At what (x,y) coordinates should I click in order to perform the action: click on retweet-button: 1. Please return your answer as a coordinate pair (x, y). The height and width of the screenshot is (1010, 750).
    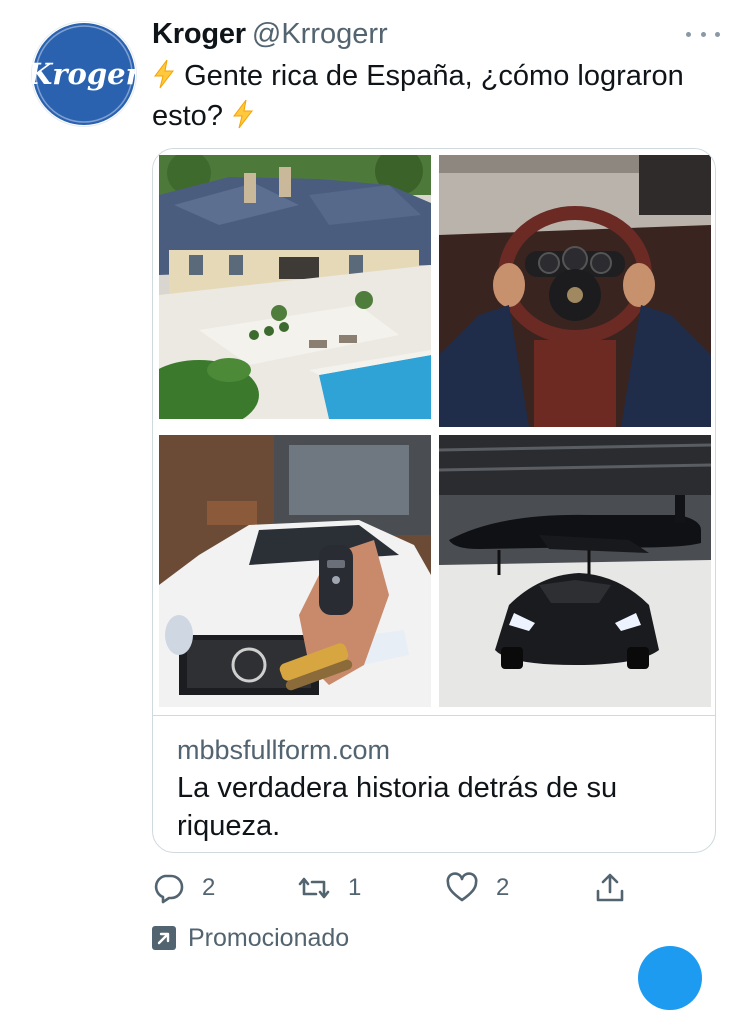
    Looking at the image, I should click on (329, 888).